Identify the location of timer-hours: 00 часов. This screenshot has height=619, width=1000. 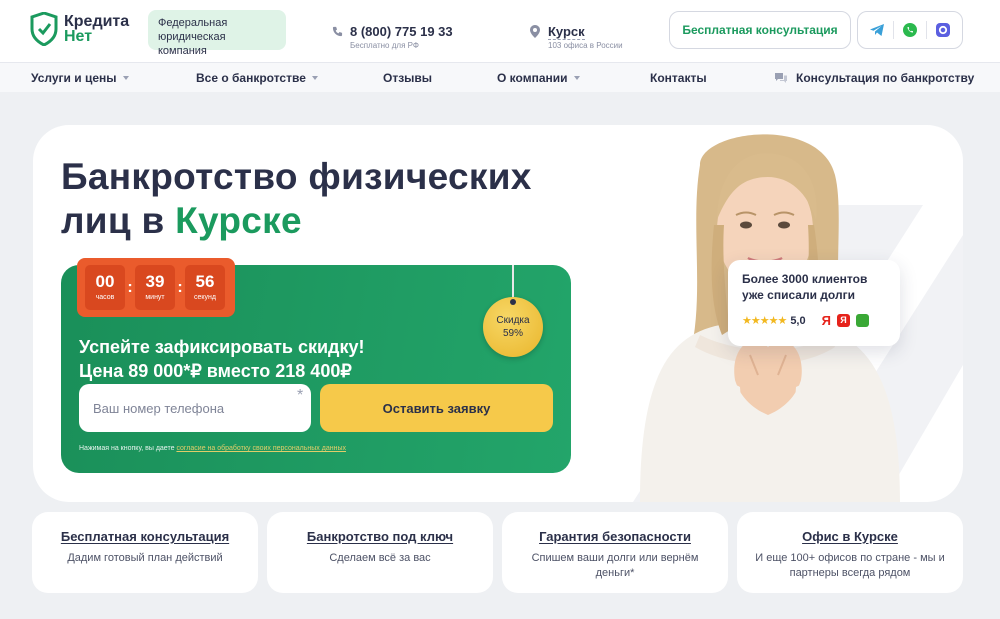
(105, 287).